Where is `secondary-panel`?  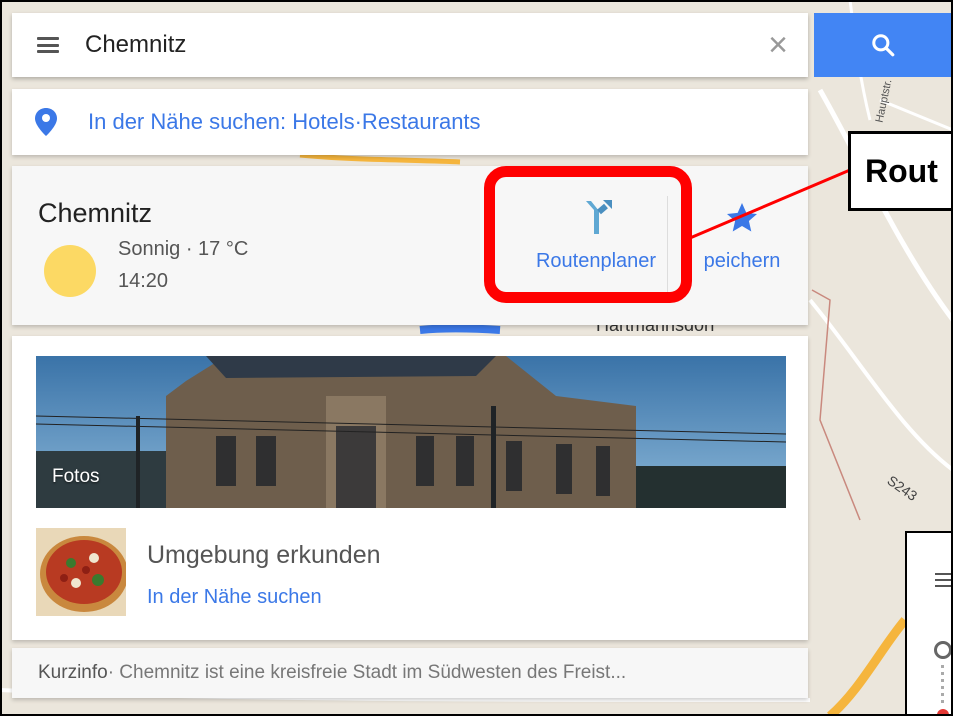
secondary-panel is located at coordinates (929, 623).